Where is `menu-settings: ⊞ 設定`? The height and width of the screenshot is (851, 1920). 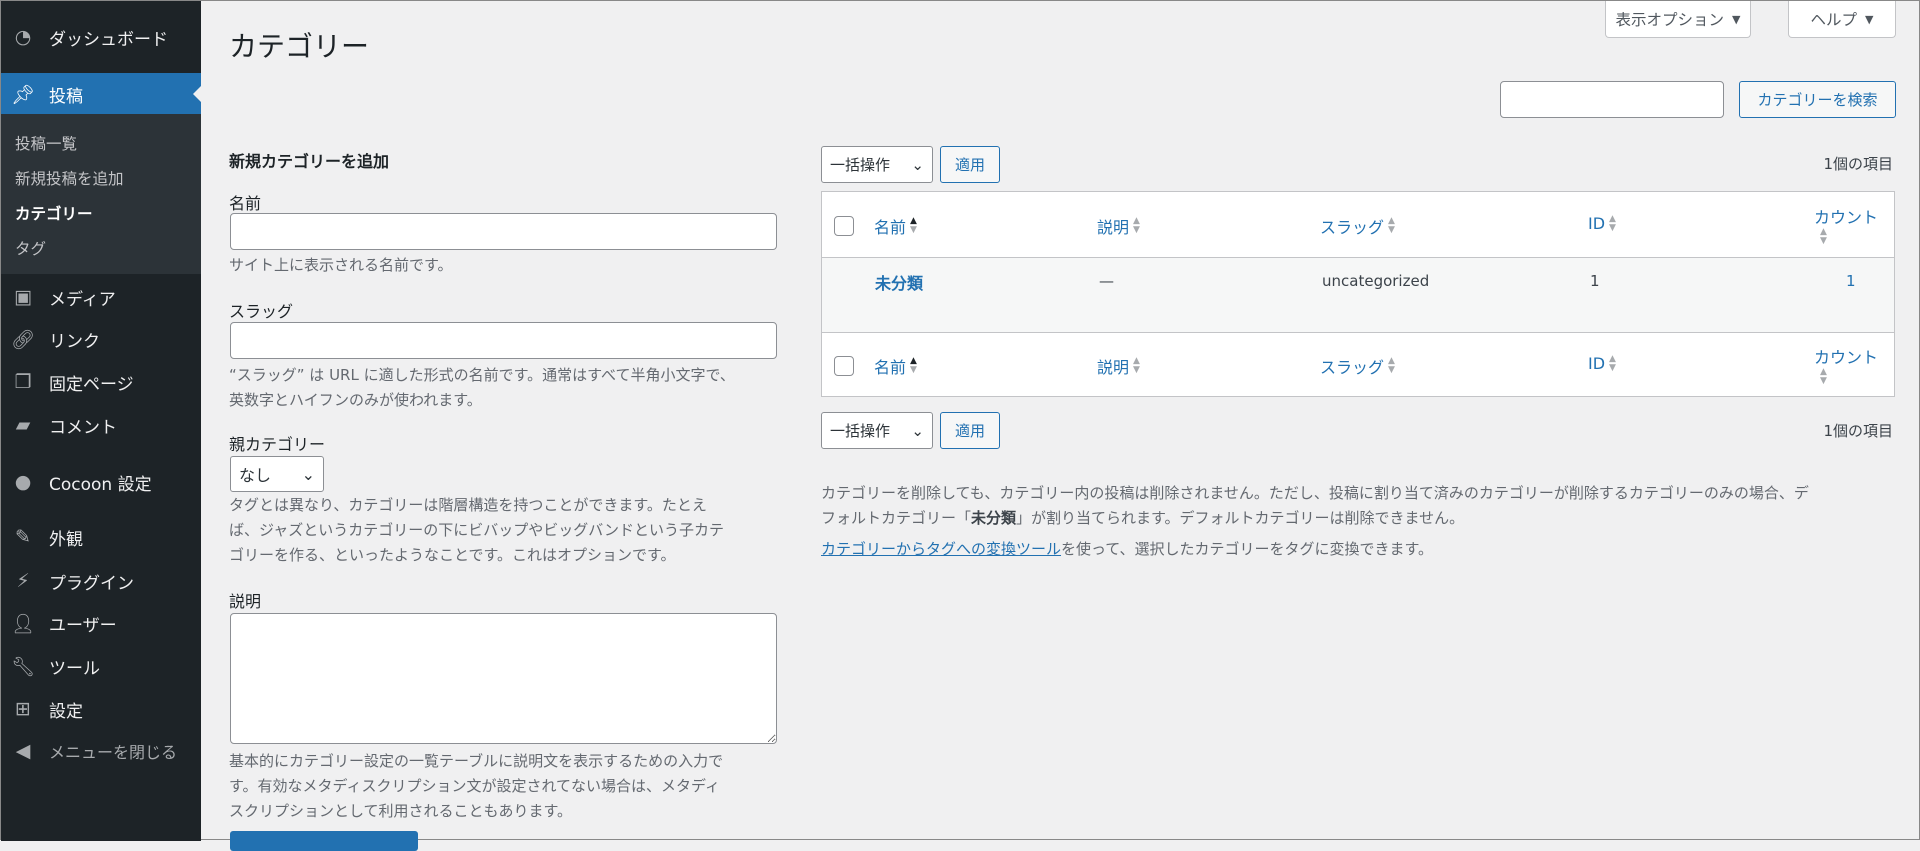 menu-settings: ⊞ 設定 is located at coordinates (101, 709).